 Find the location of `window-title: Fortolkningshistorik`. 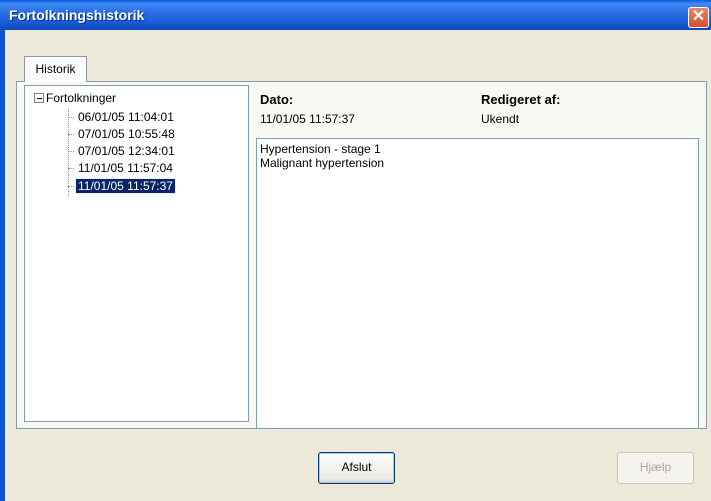

window-title: Fortolkningshistorik is located at coordinates (77, 15).